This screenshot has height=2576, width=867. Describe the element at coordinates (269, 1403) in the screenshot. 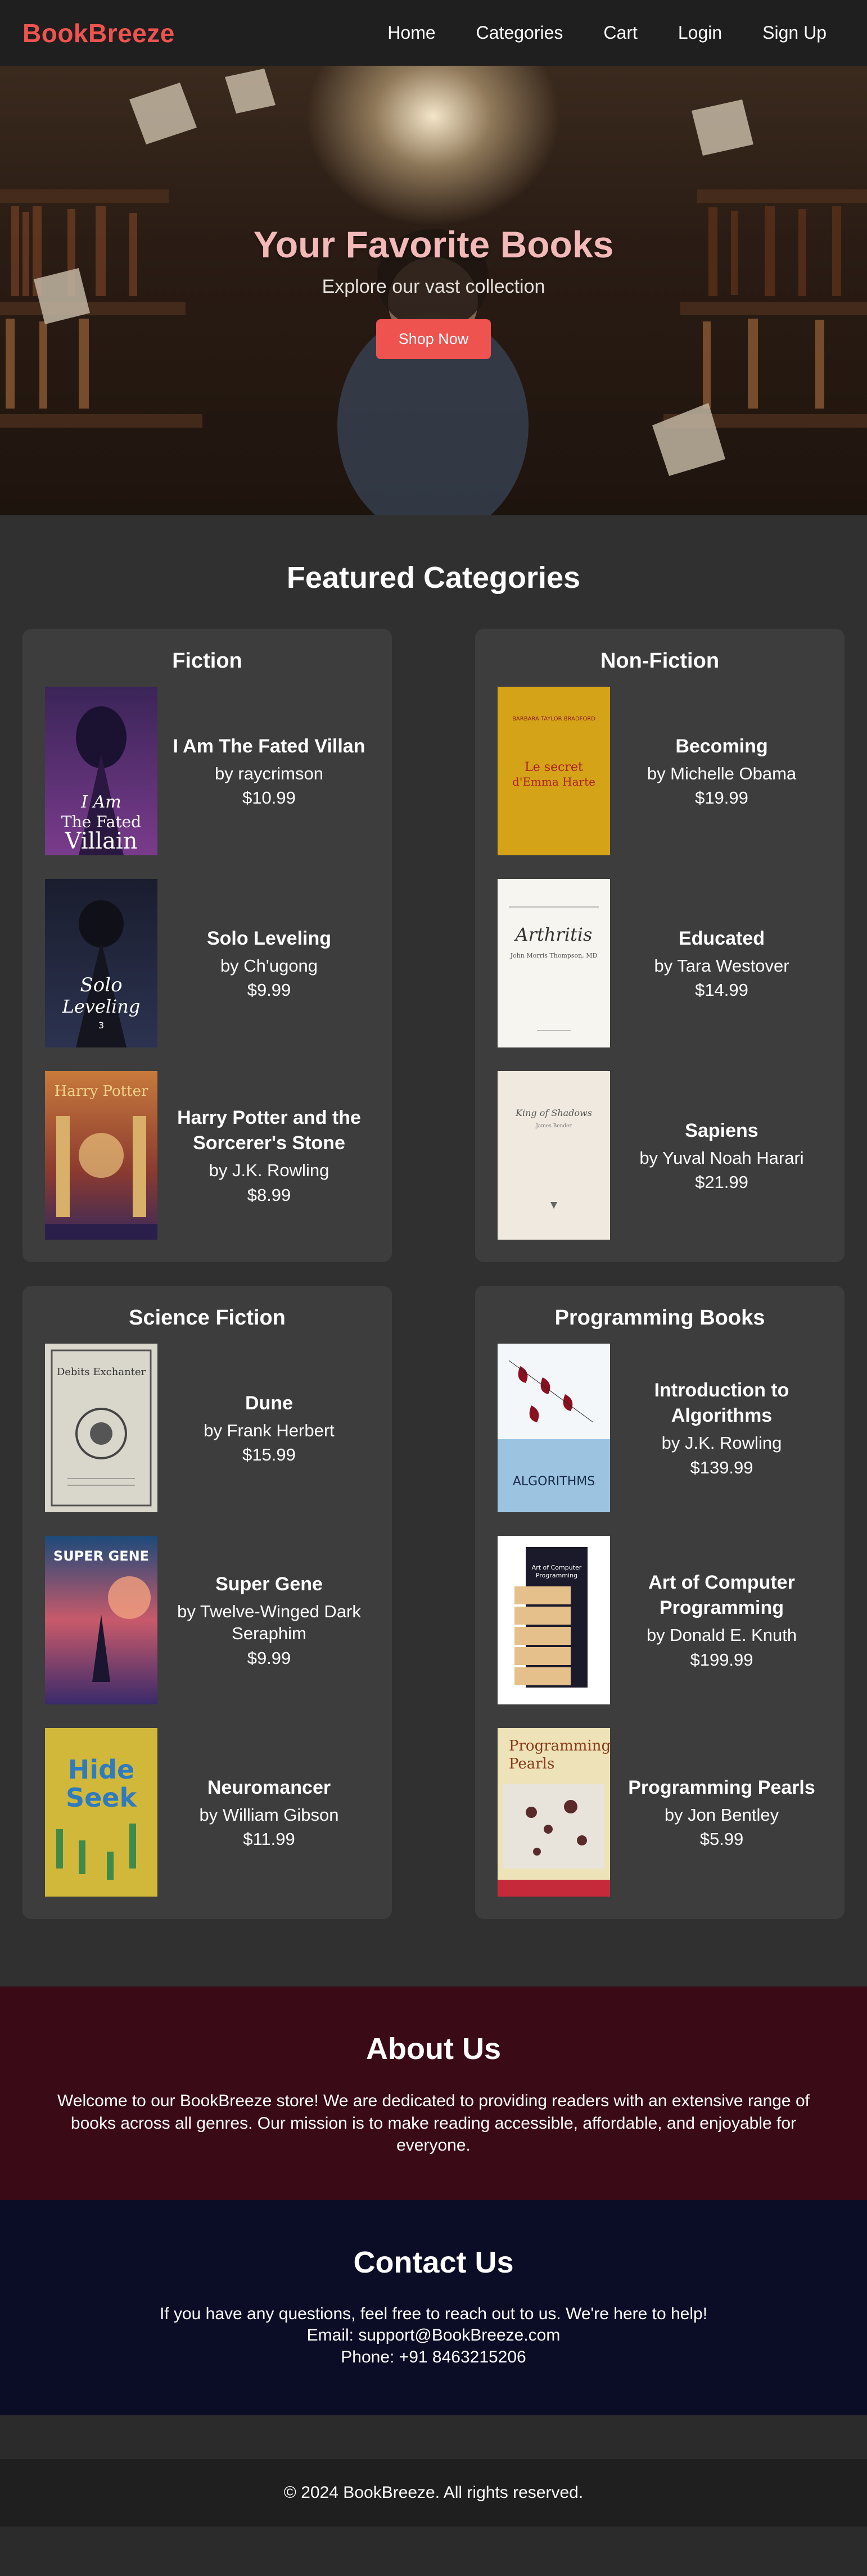

I see `book-title: Dune` at that location.